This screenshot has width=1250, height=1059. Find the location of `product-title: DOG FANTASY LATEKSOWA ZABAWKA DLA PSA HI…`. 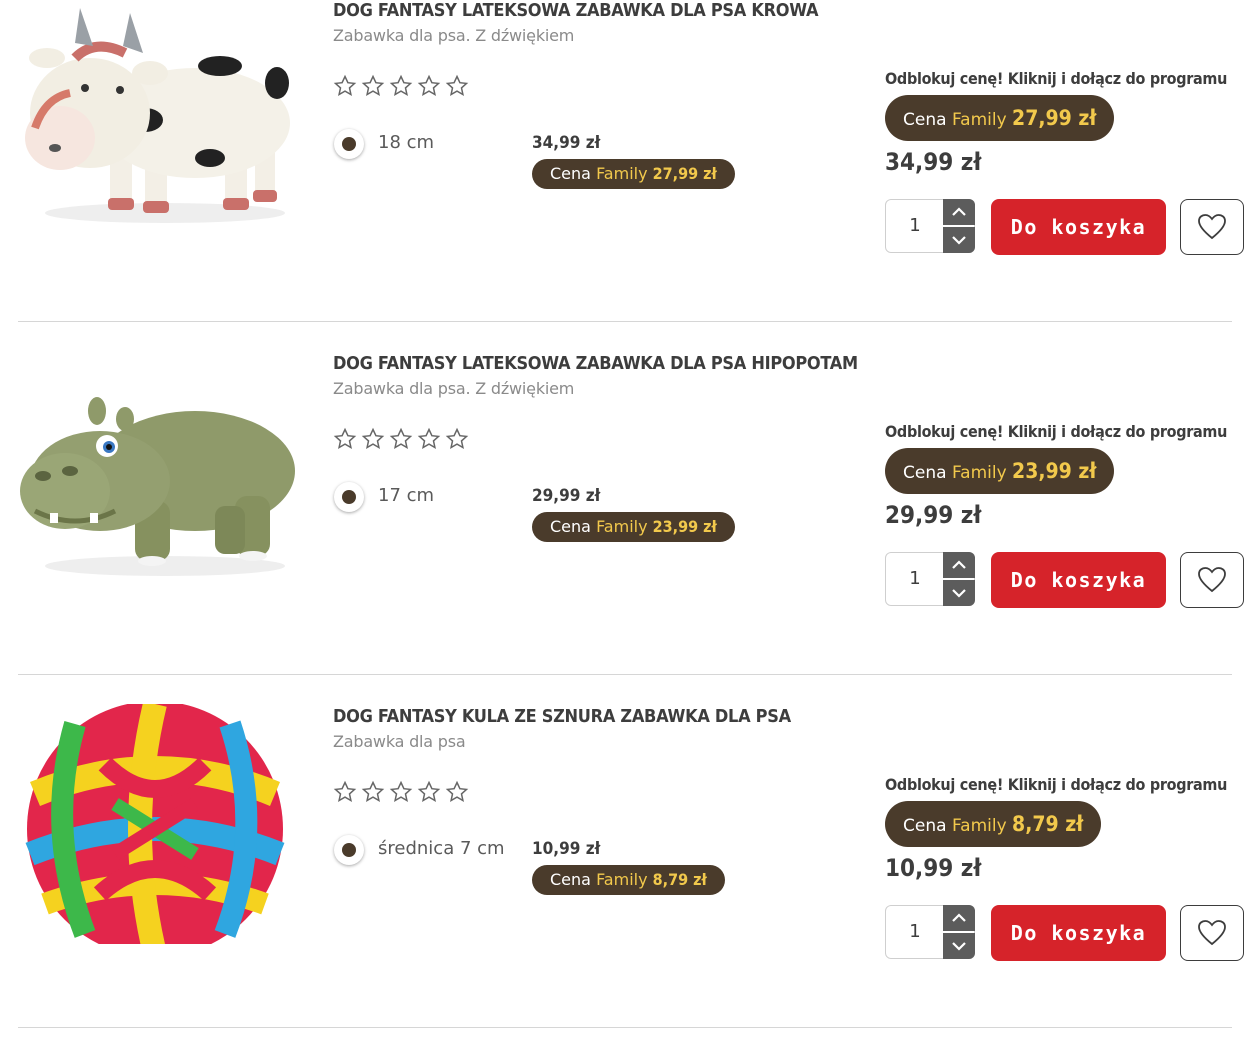

product-title: DOG FANTASY LATEKSOWA ZABAWKA DLA PSA HI… is located at coordinates (595, 363).